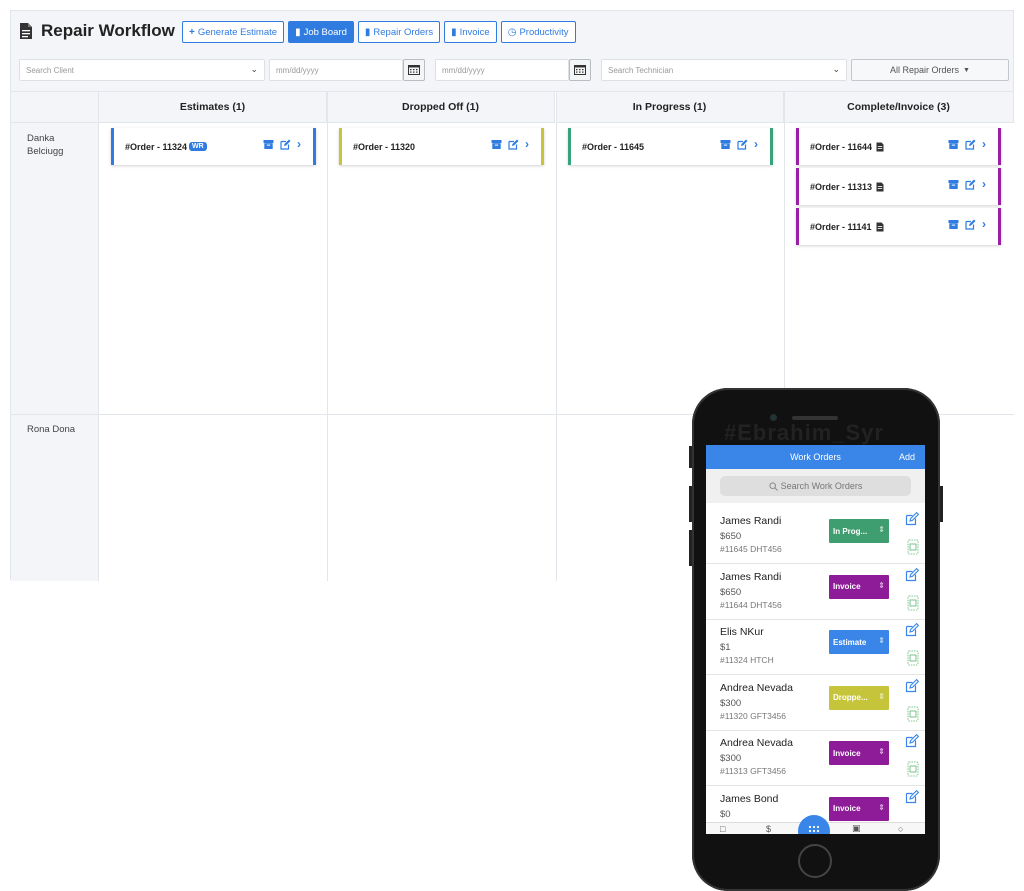 The width and height of the screenshot is (1024, 891). Describe the element at coordinates (899, 107) in the screenshot. I see `column-header: Complete/Invoice (3)` at that location.